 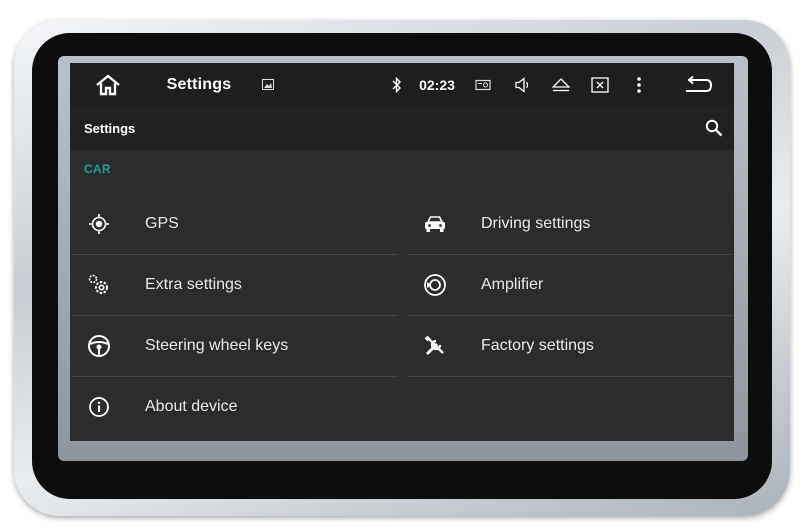 I want to click on item-label: About device, so click(x=191, y=406).